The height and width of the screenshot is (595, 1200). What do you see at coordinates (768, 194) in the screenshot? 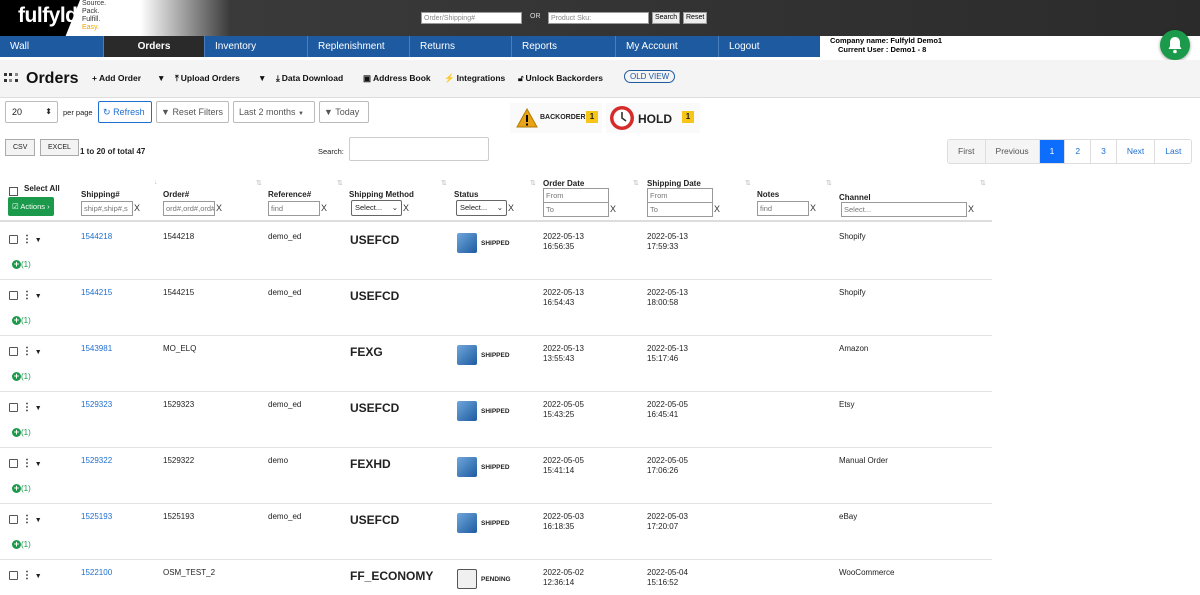
I see `col-notes: Notes` at bounding box center [768, 194].